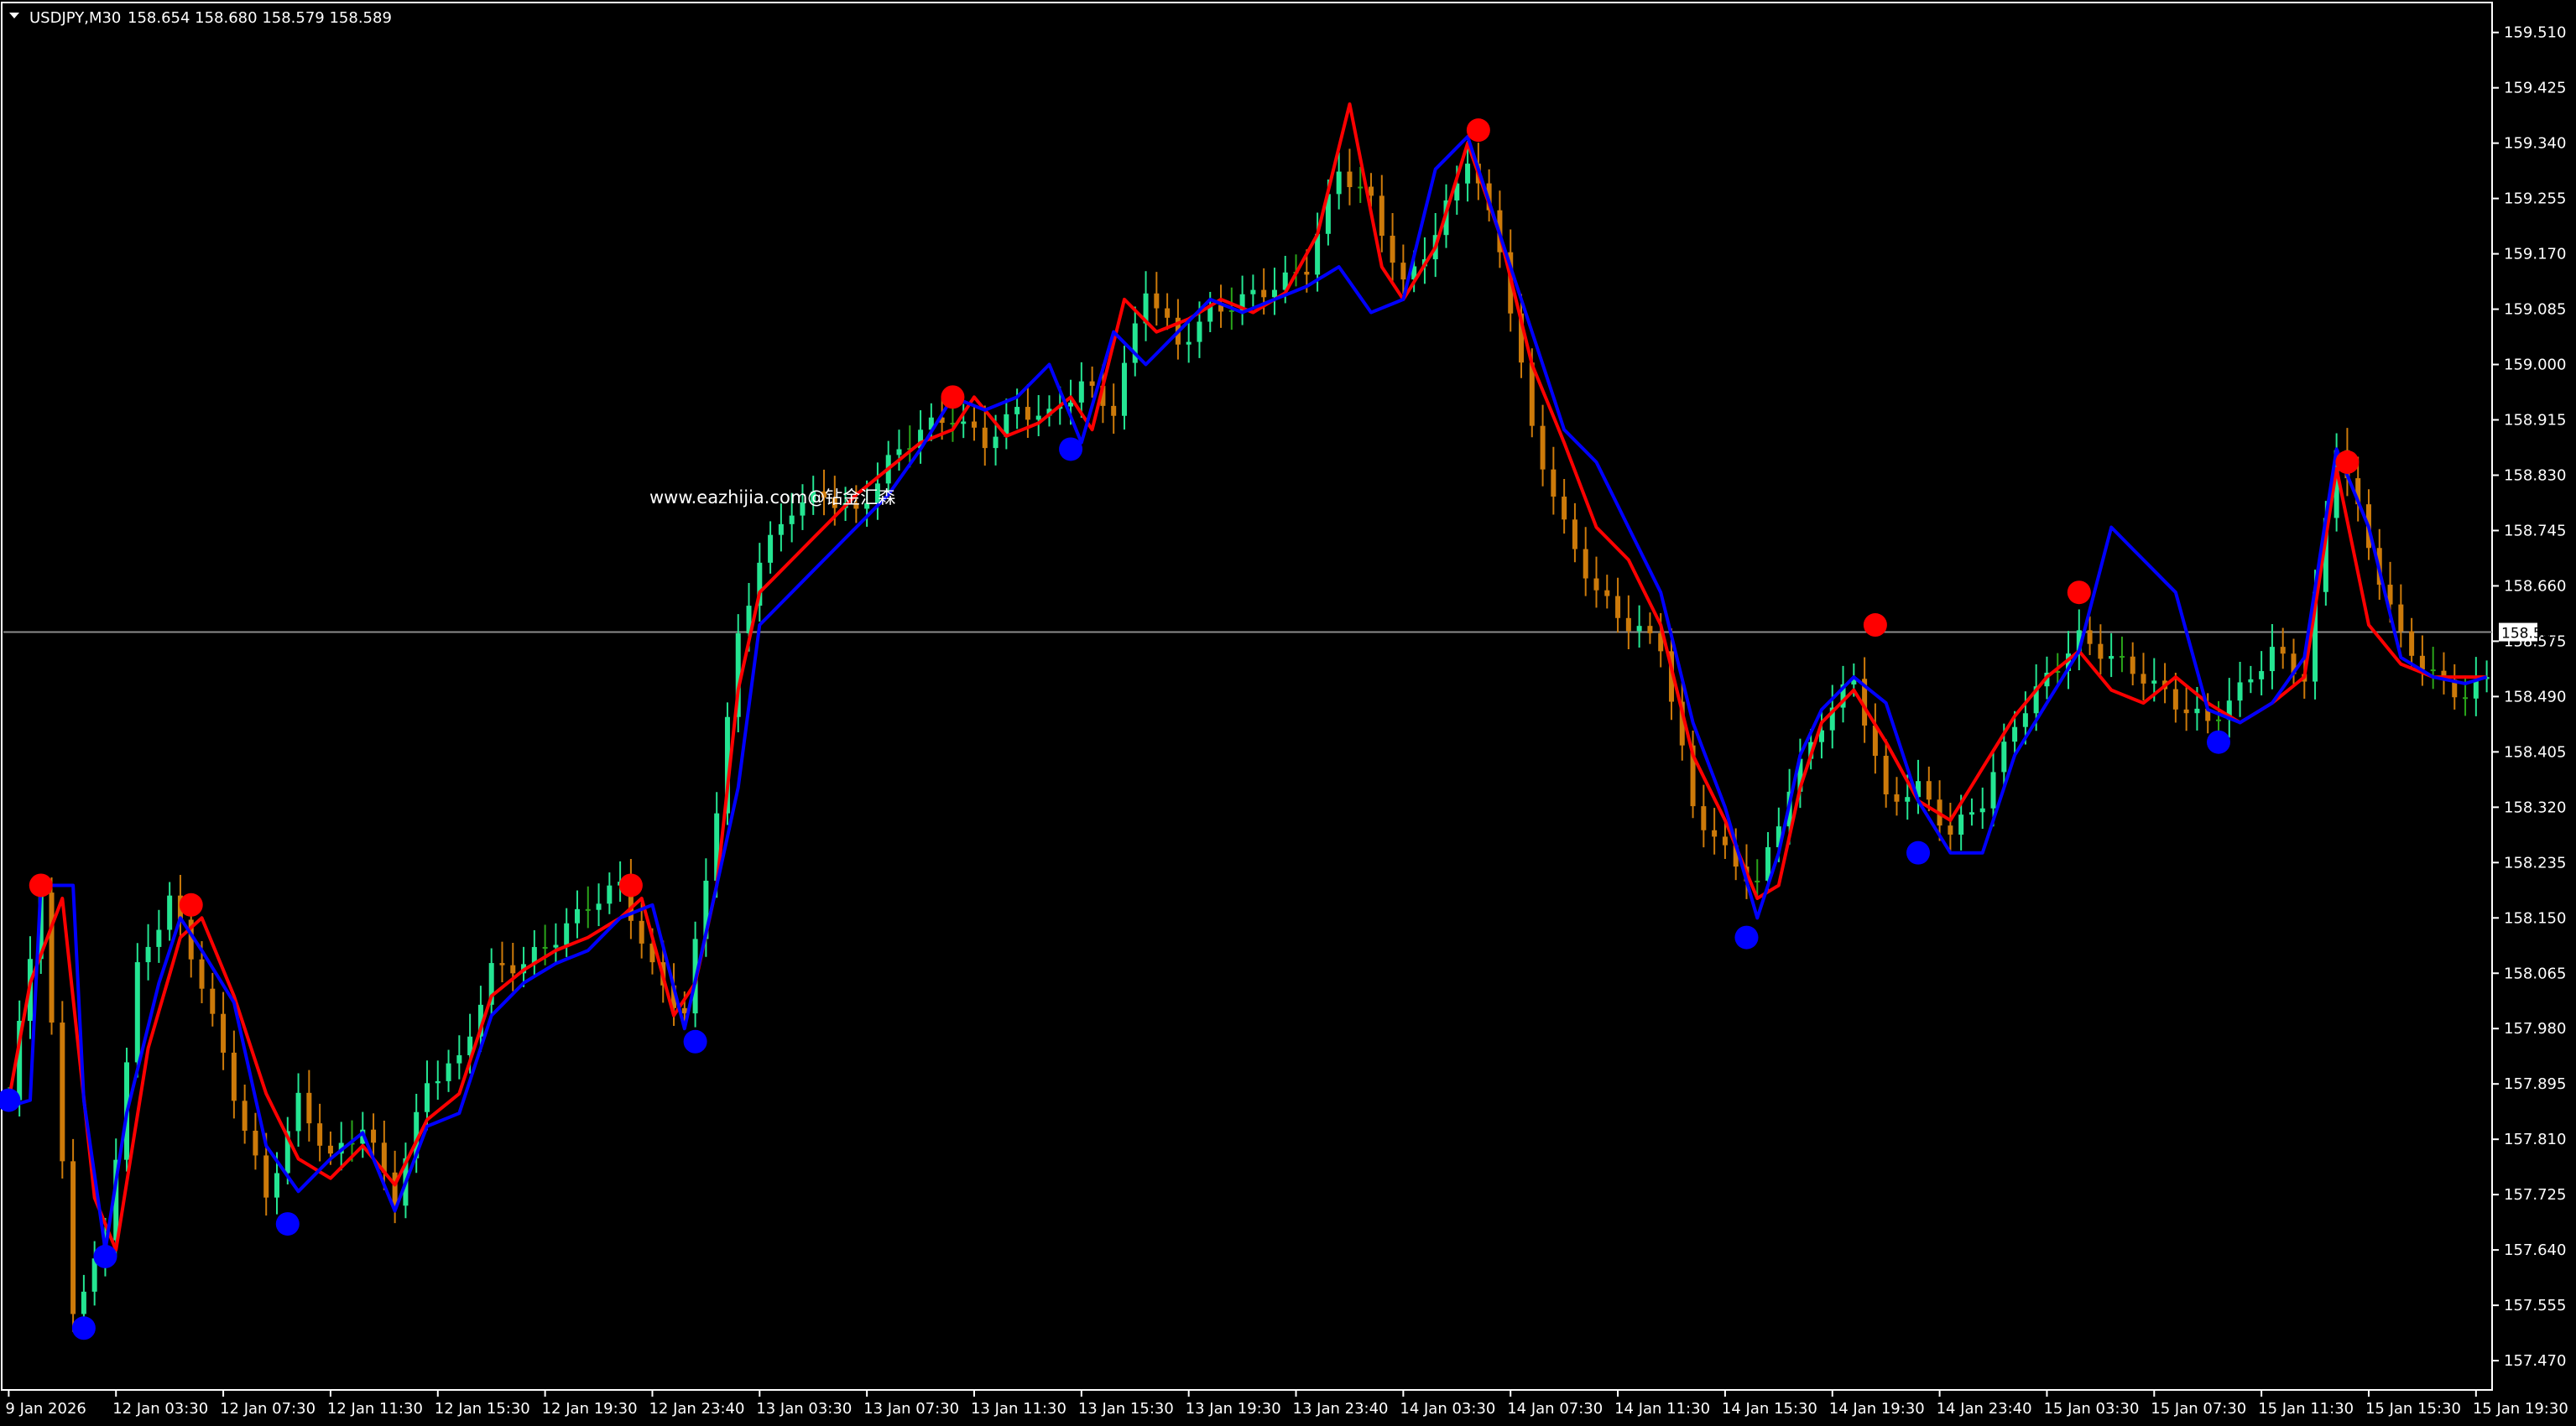 This screenshot has height=1426, width=2576. Describe the element at coordinates (2535, 918) in the screenshot. I see `price-tick-label: 158.150` at that location.